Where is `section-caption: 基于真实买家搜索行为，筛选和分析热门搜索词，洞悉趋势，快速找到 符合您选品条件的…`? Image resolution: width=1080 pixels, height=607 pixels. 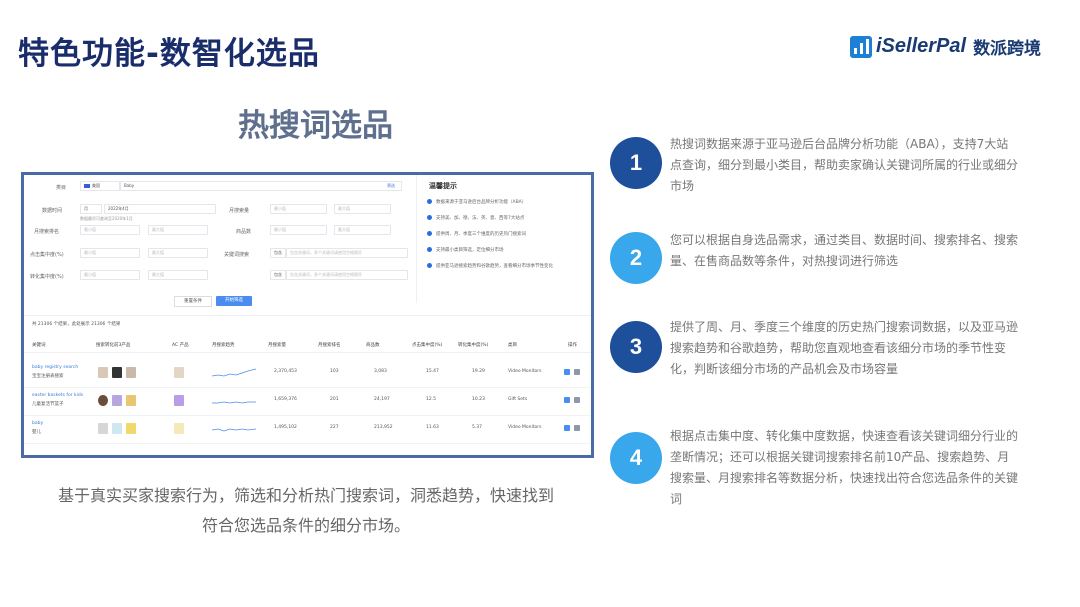
section-caption: 基于真实买家搜索行为，筛选和分析热门搜索词，洞悉趋势，快速找到 符合您选品条件的… is located at coordinates (305, 510).